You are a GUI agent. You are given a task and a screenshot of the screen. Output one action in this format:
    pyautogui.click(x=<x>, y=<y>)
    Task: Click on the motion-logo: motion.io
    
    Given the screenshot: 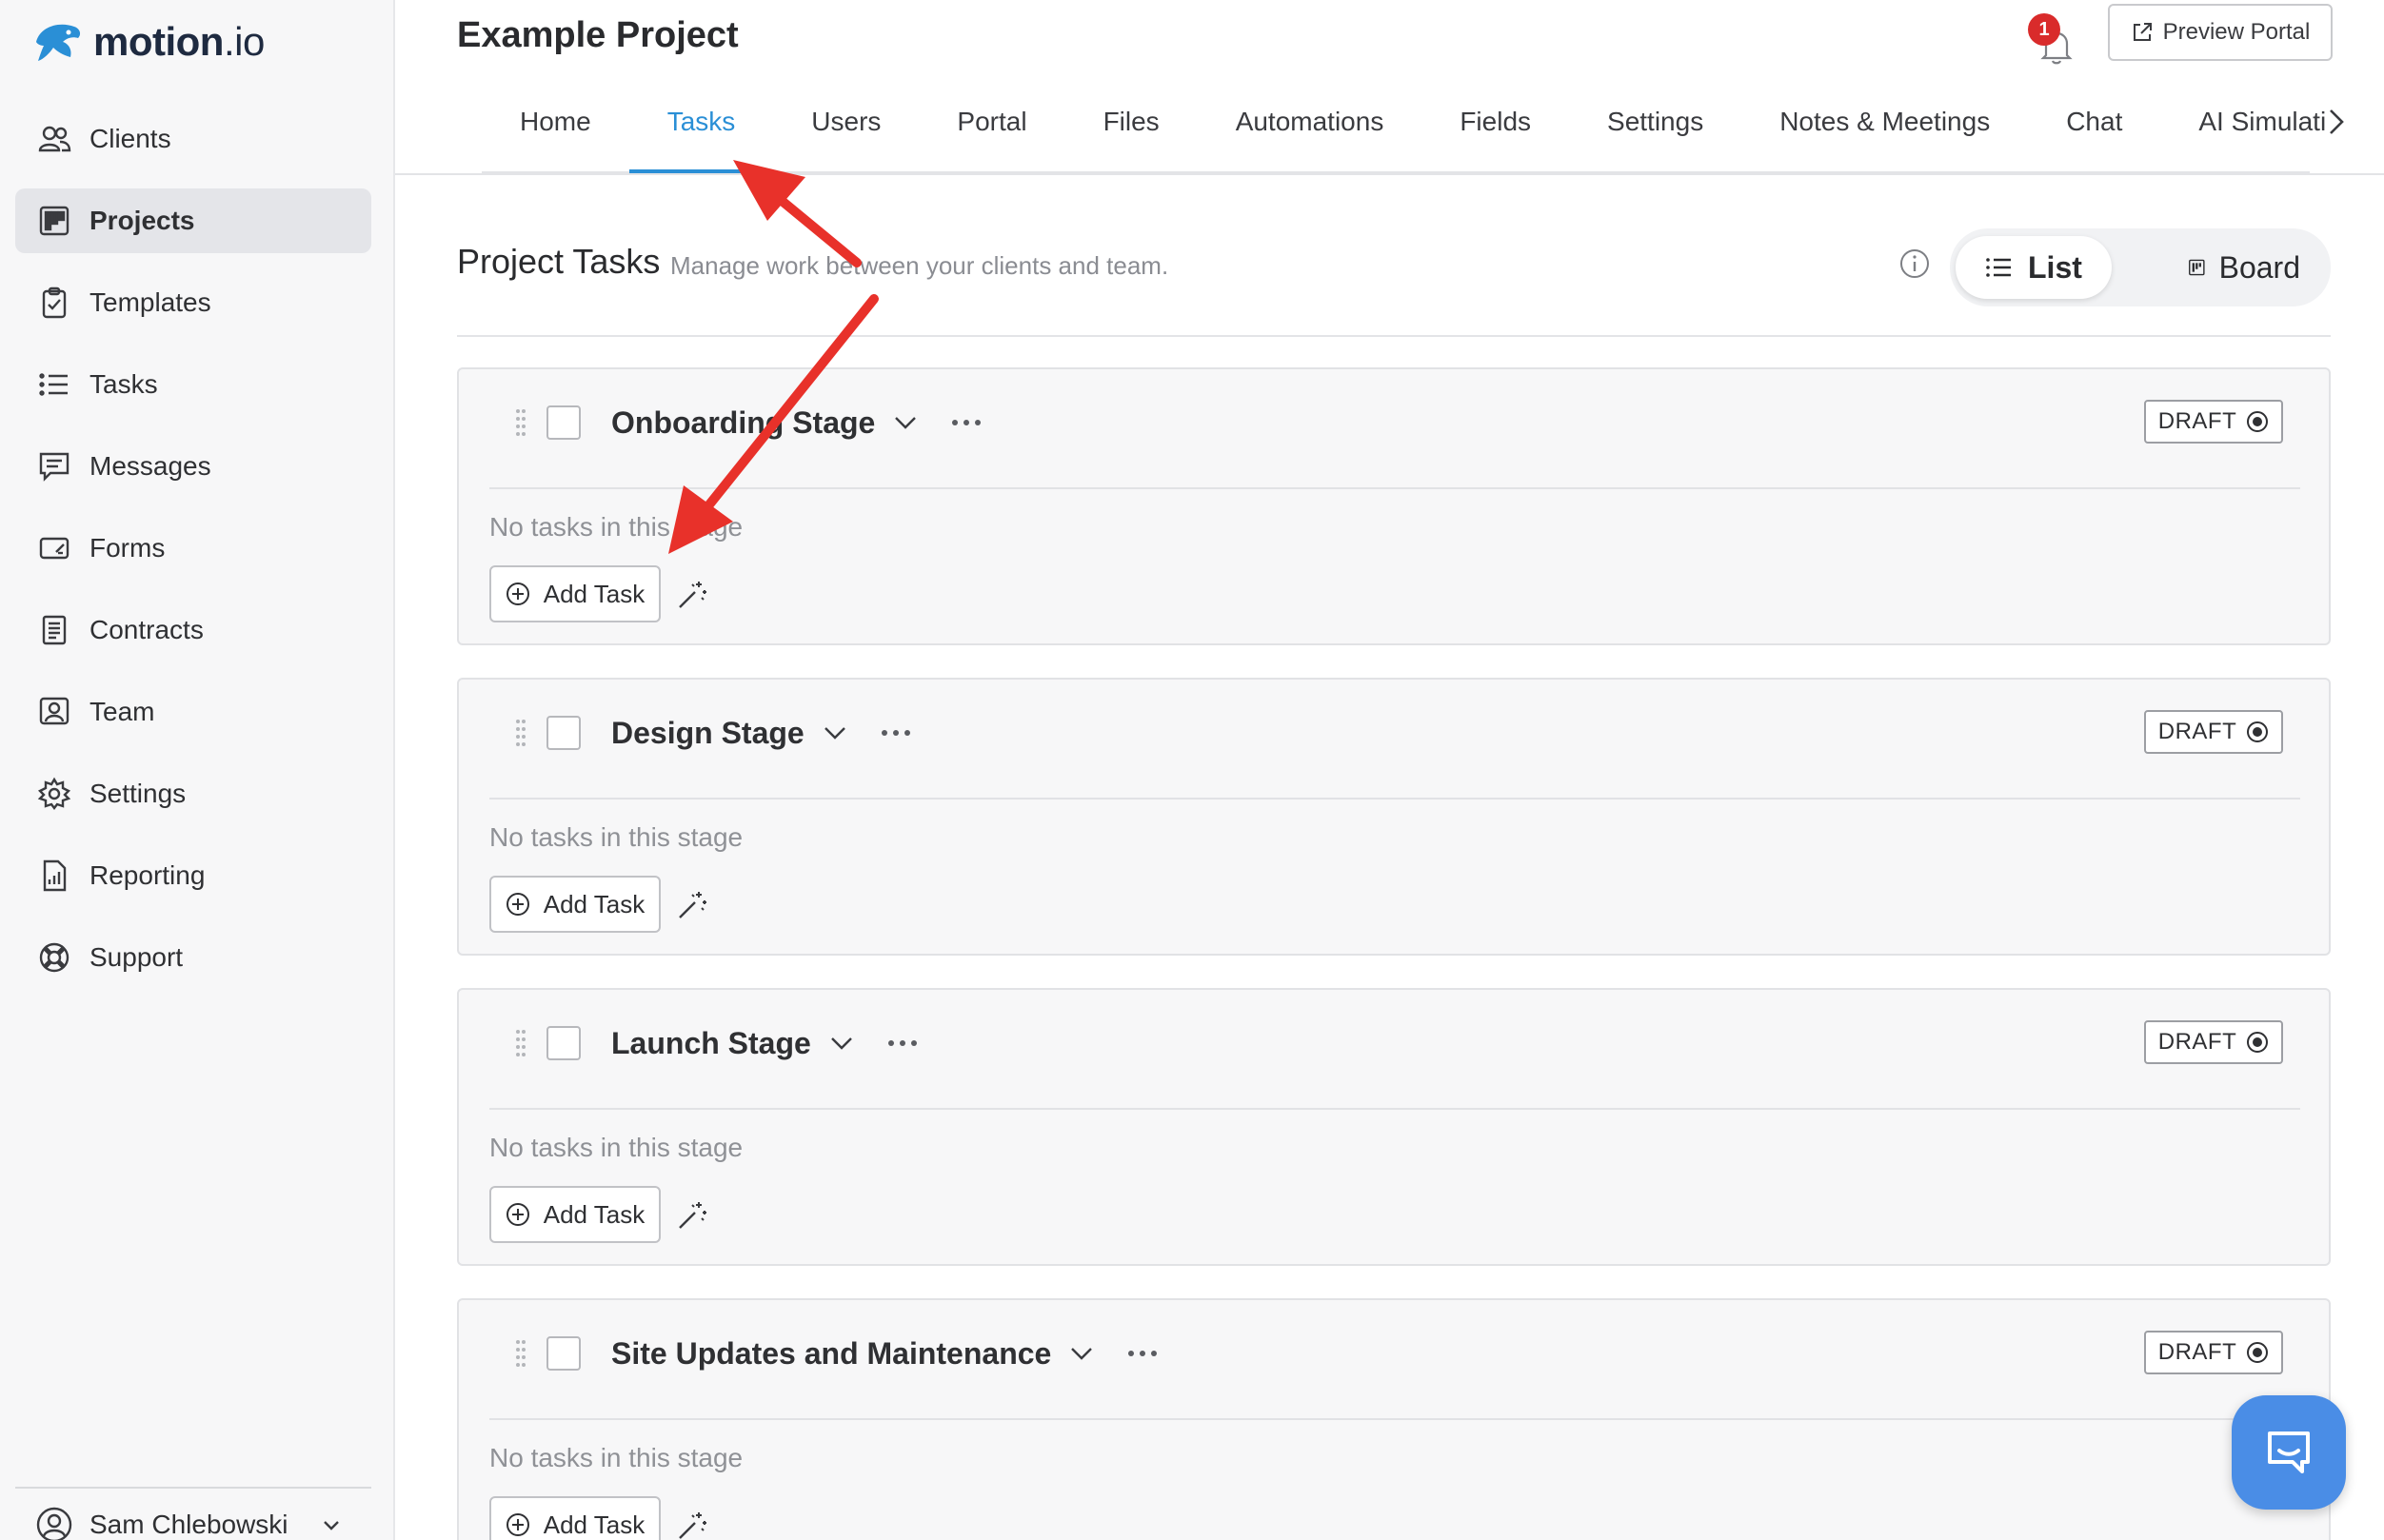 What is the action you would take?
    pyautogui.click(x=148, y=42)
    